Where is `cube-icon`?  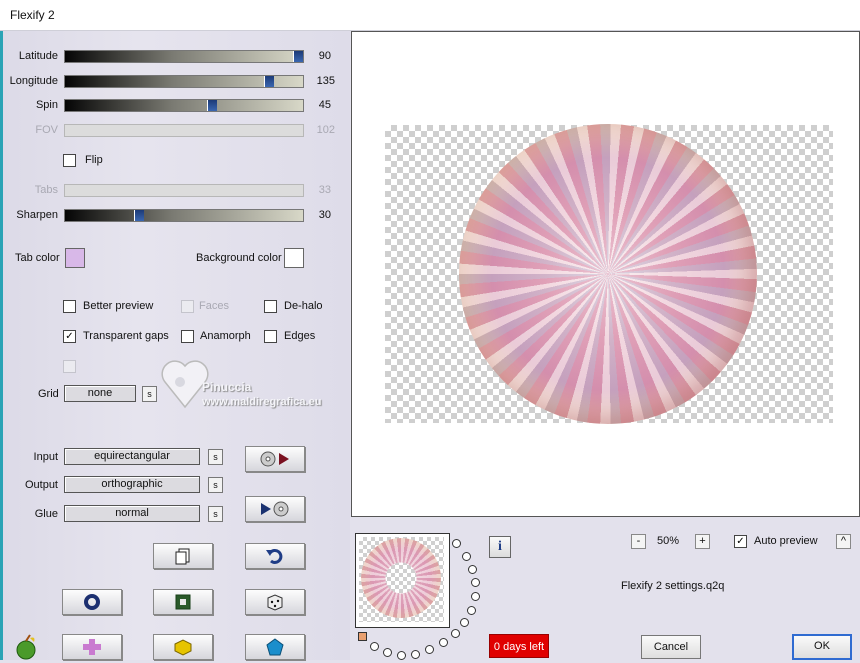 cube-icon is located at coordinates (183, 647).